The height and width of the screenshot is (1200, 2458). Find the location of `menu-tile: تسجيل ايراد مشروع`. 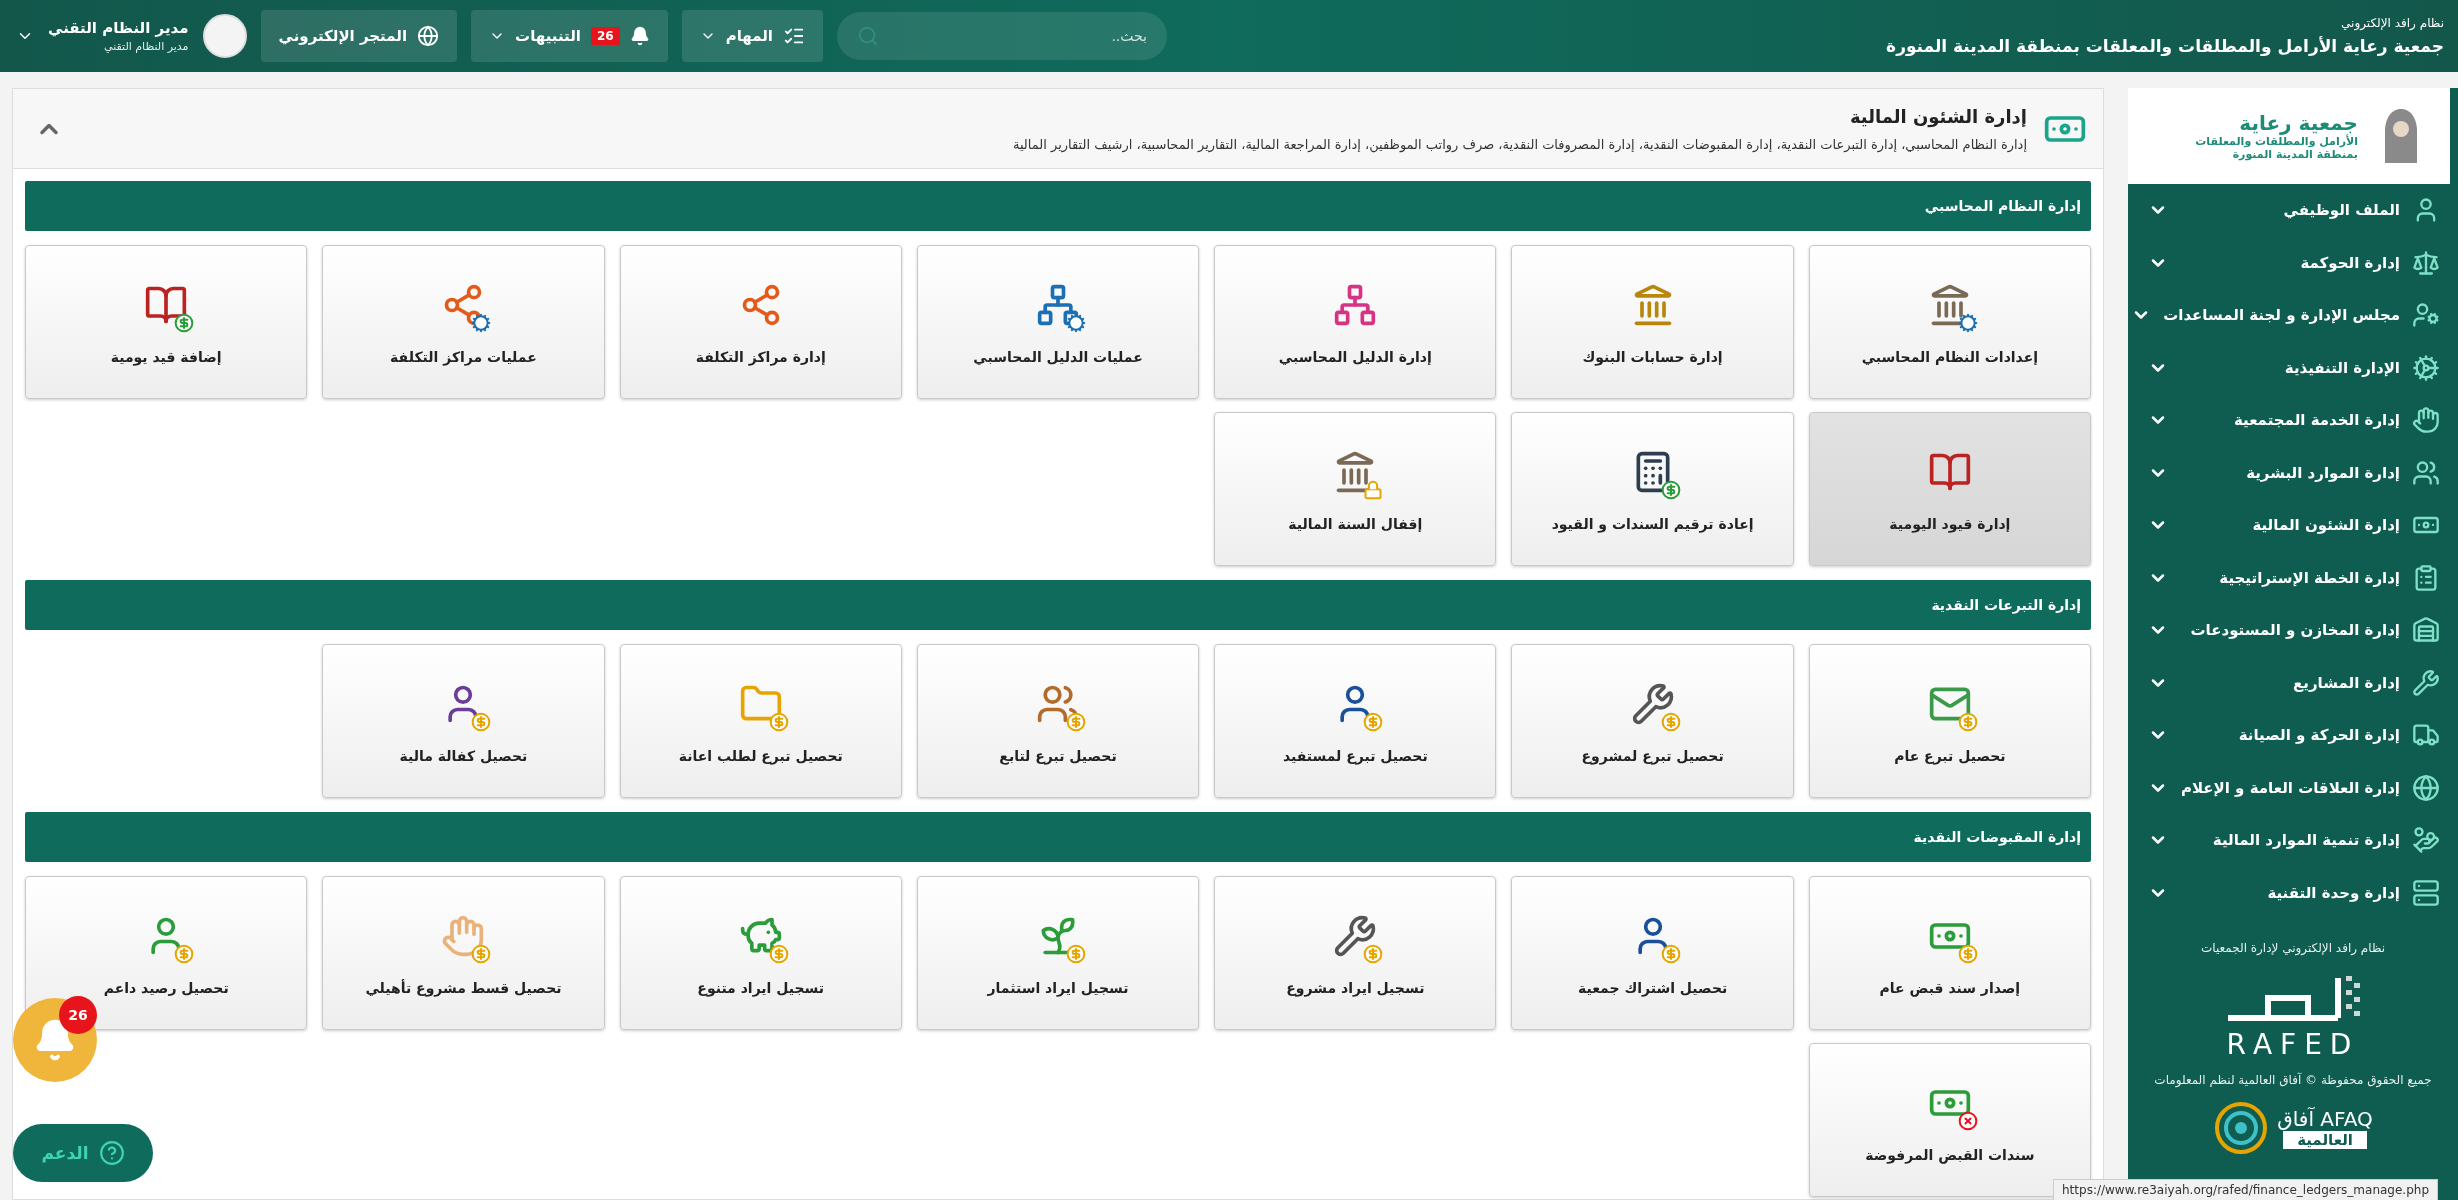

menu-tile: تسجيل ايراد مشروع is located at coordinates (1355, 953).